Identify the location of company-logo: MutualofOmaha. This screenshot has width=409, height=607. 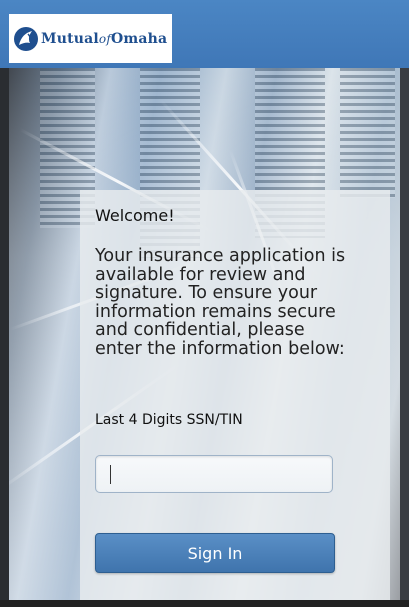
(90, 38).